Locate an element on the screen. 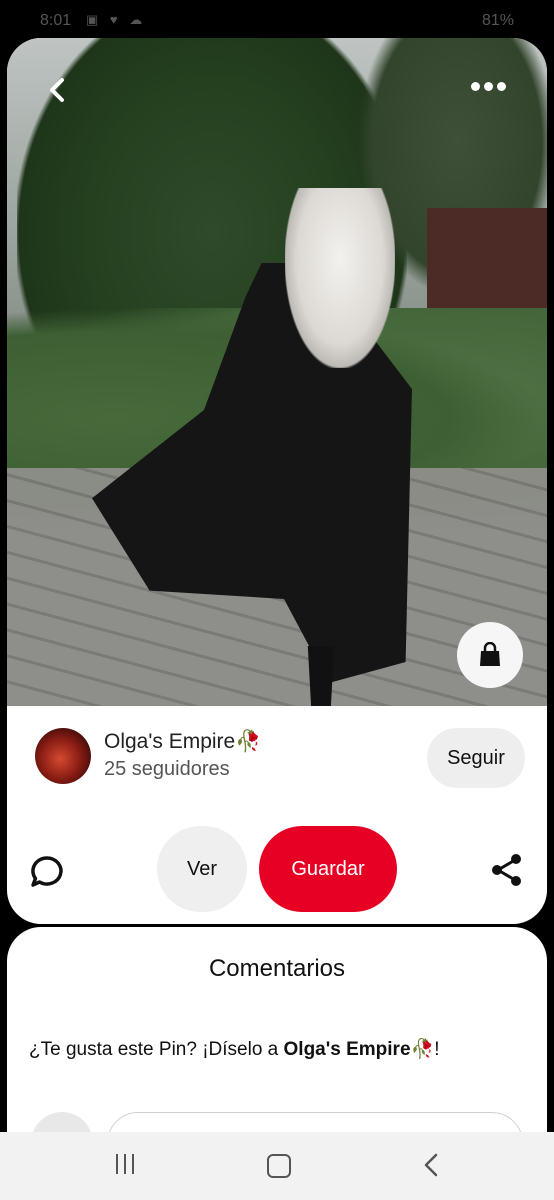 This screenshot has height=1200, width=554. save-button: Guardar is located at coordinates (328, 869).